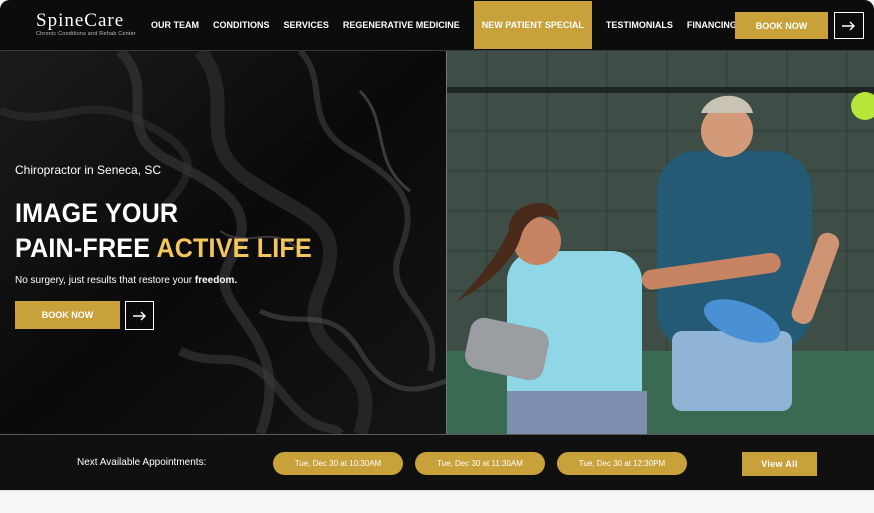  I want to click on logo-name: SpineCare, so click(80, 20).